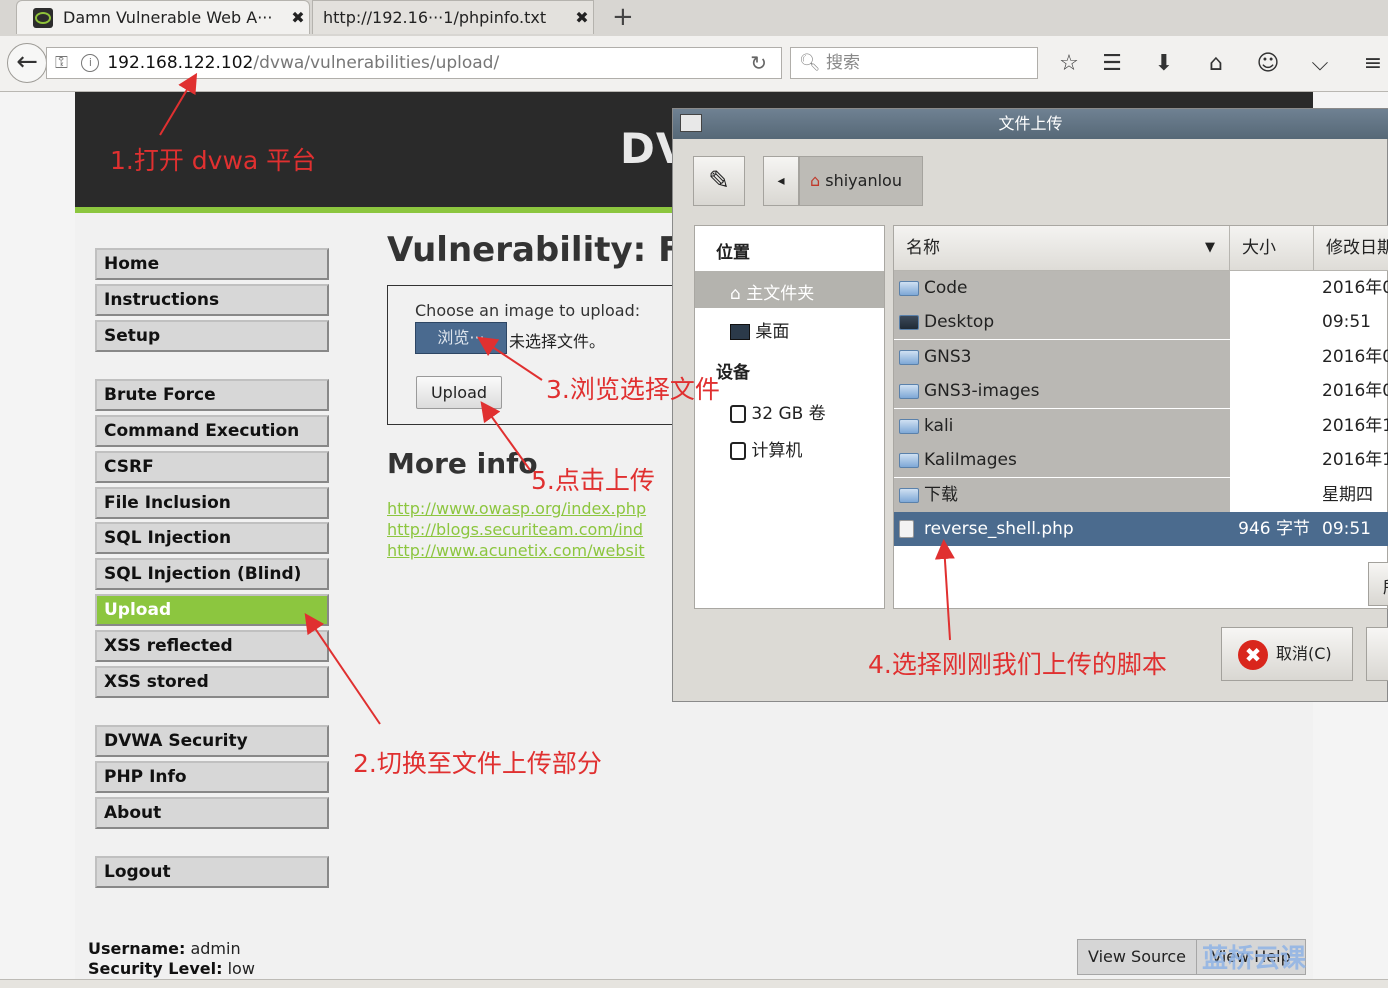 This screenshot has width=1388, height=988. What do you see at coordinates (1017, 664) in the screenshot?
I see `annotation-step4: 4.选择刚刚我们上传的脚本` at bounding box center [1017, 664].